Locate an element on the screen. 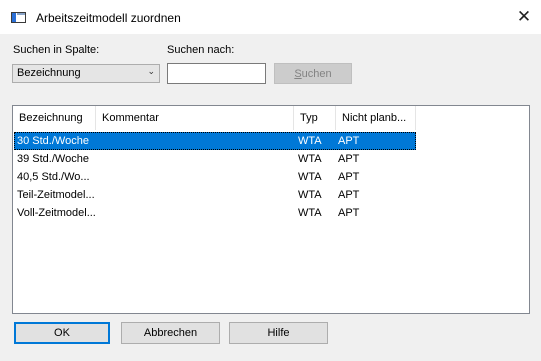  cancel-button: Abbrechen is located at coordinates (170, 333).